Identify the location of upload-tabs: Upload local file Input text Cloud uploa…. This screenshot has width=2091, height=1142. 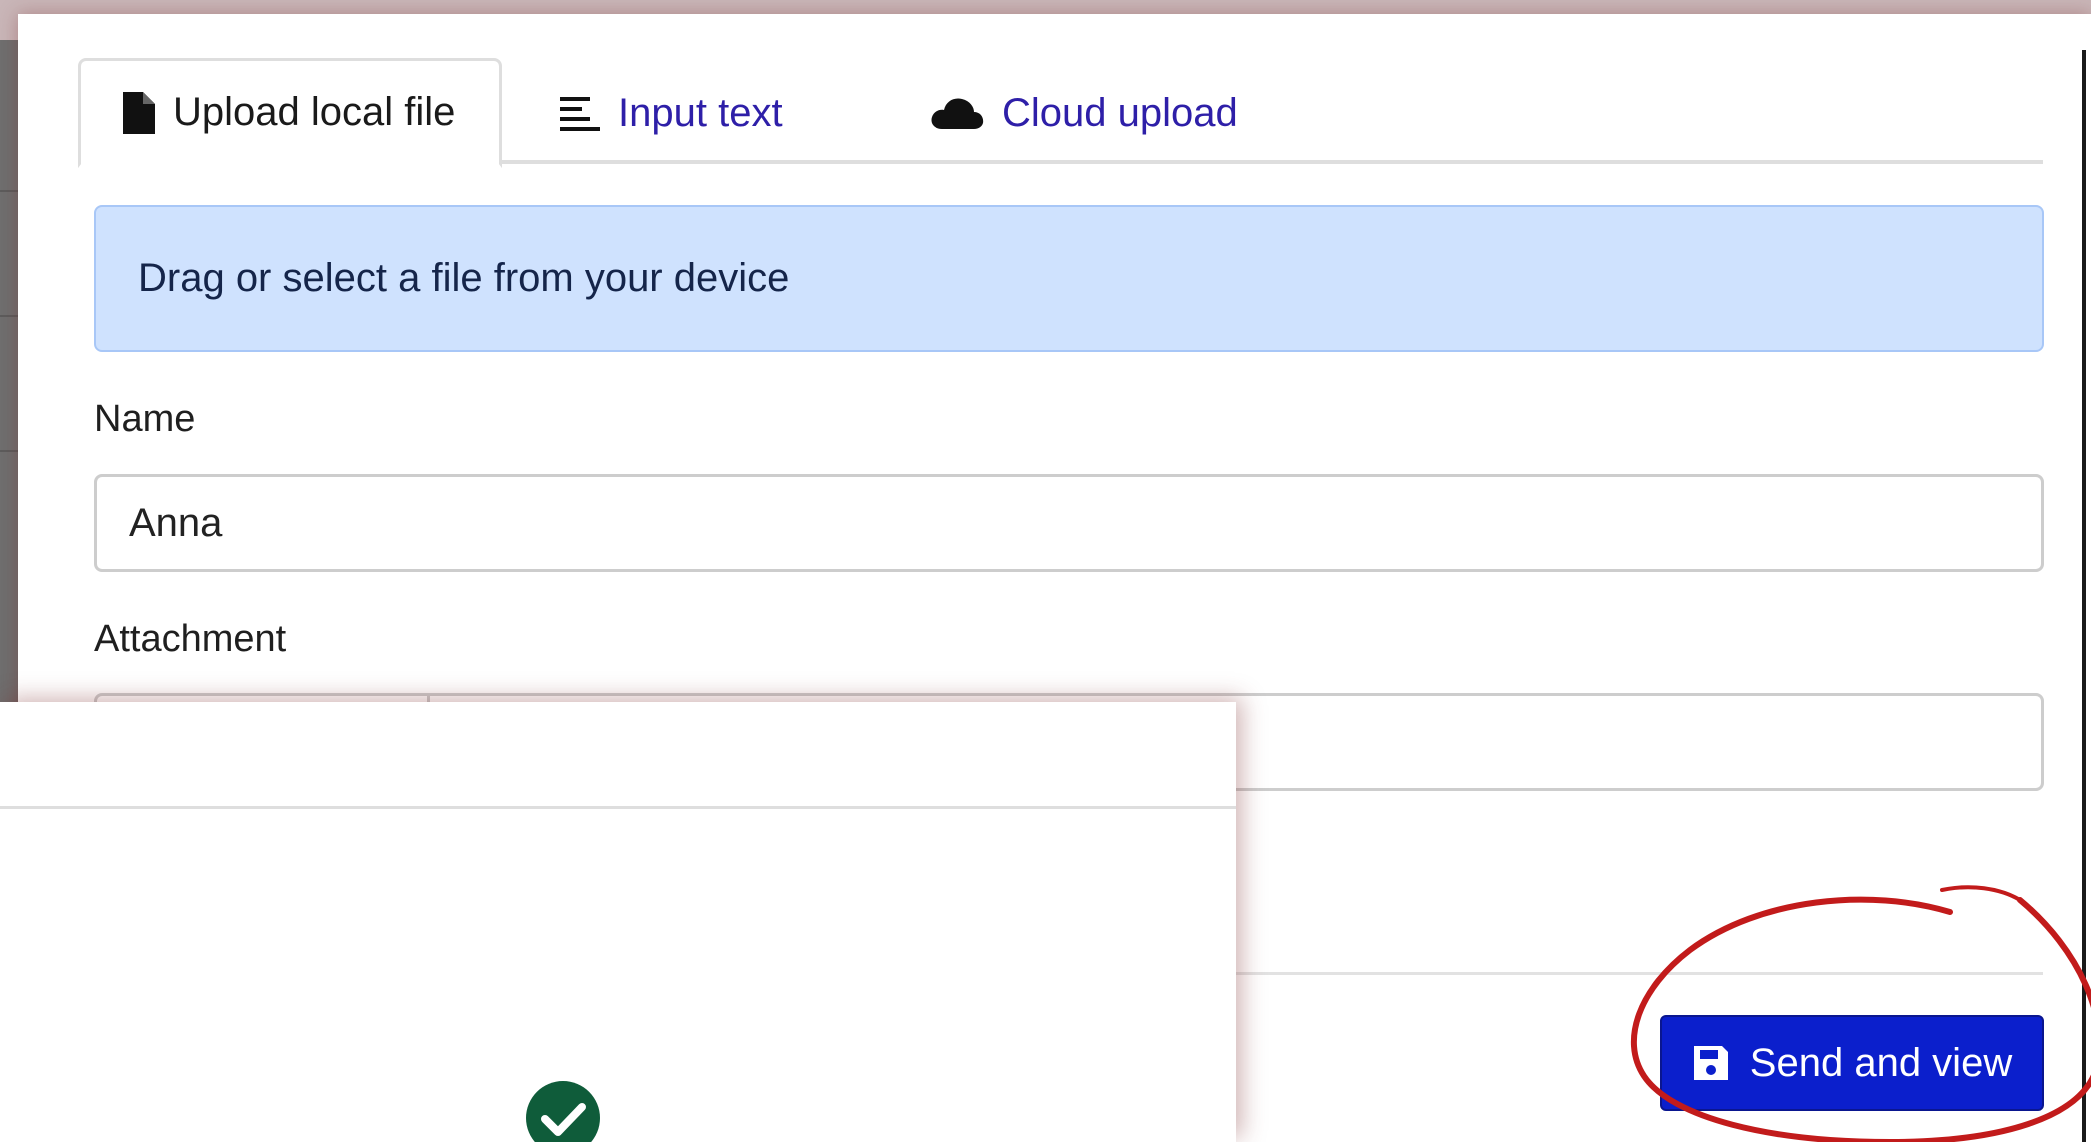
(1060, 106).